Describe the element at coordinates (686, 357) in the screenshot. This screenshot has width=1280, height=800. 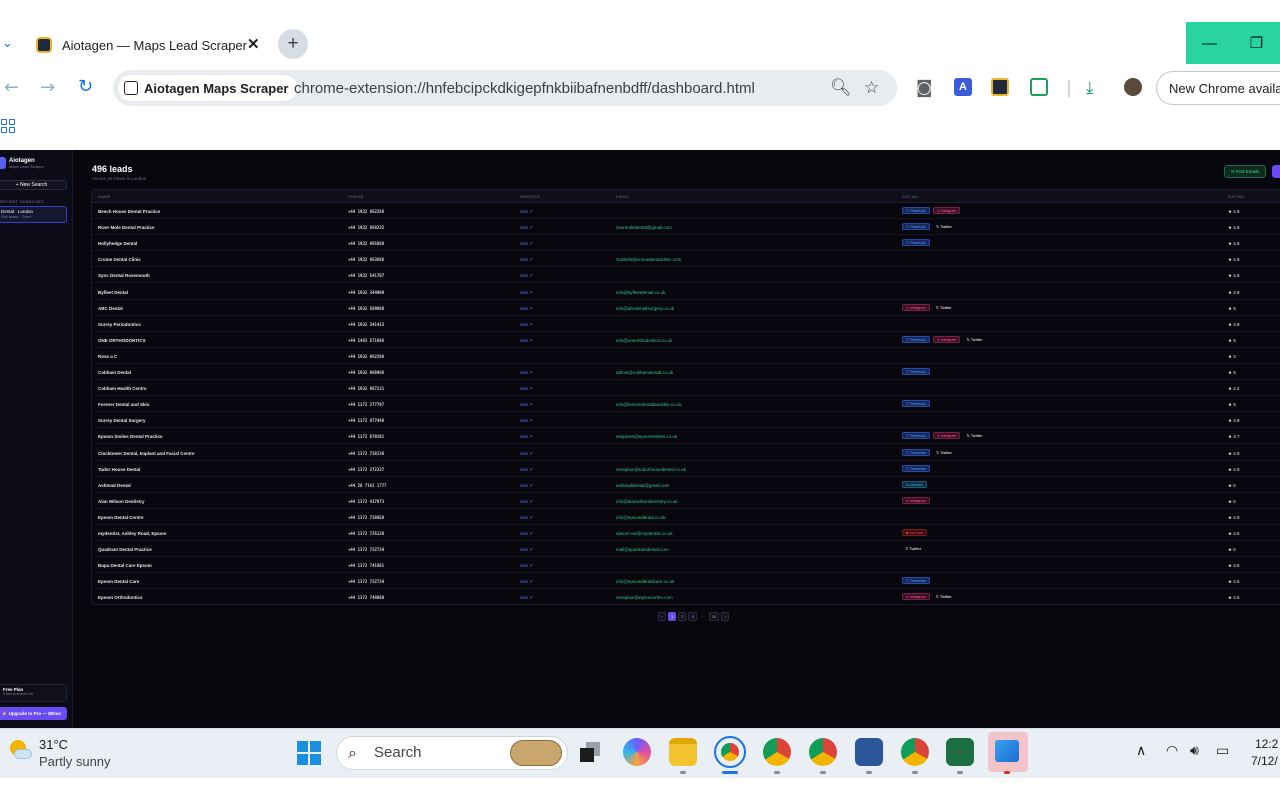
I see `table-row: Ross a C +44 1932 862298 ★ 3` at that location.